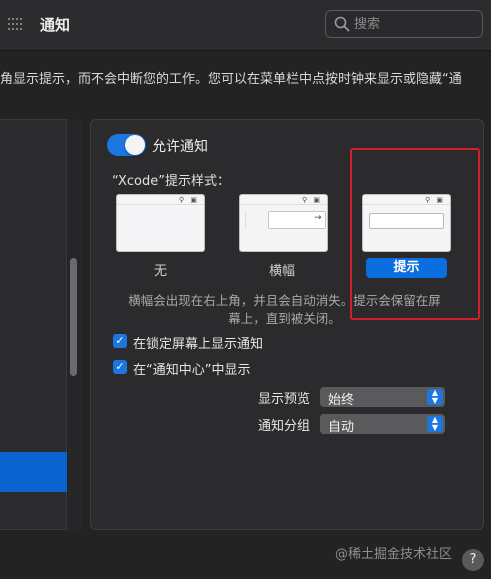  What do you see at coordinates (473, 560) in the screenshot?
I see `help-button: ?` at bounding box center [473, 560].